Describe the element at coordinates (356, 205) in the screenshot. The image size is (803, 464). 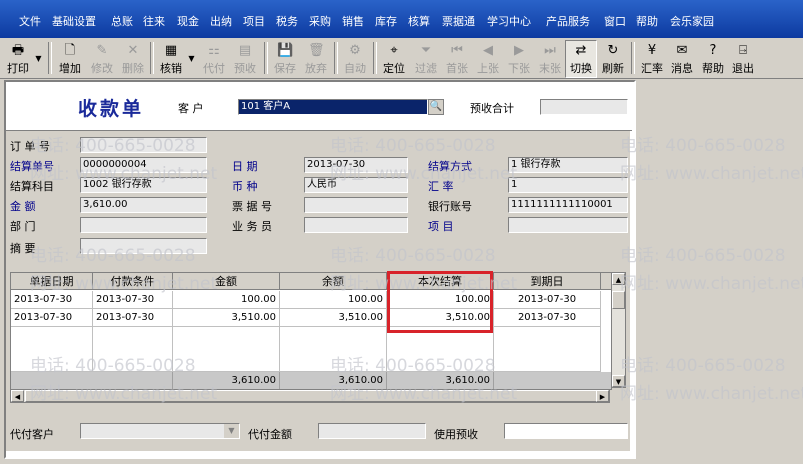
I see `bill-no-field` at that location.